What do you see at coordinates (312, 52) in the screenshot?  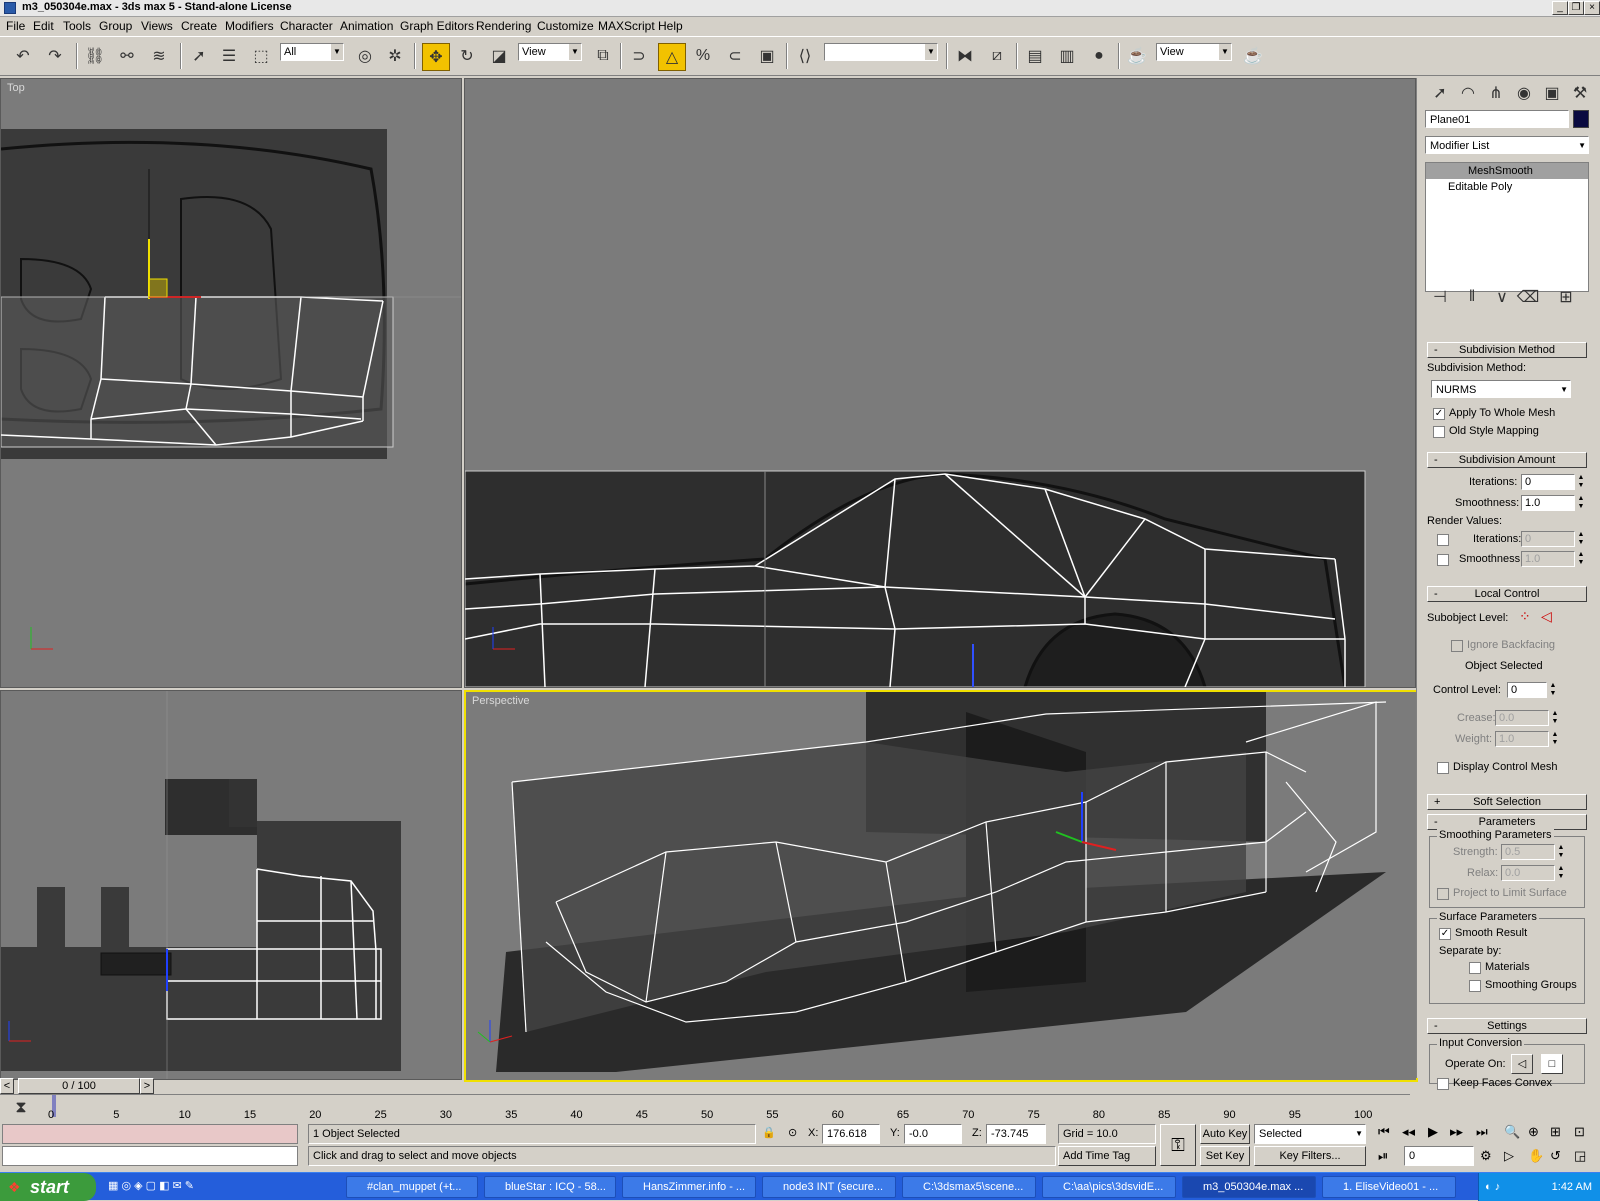 I see `selection-filter-dropdown: All ▼` at bounding box center [312, 52].